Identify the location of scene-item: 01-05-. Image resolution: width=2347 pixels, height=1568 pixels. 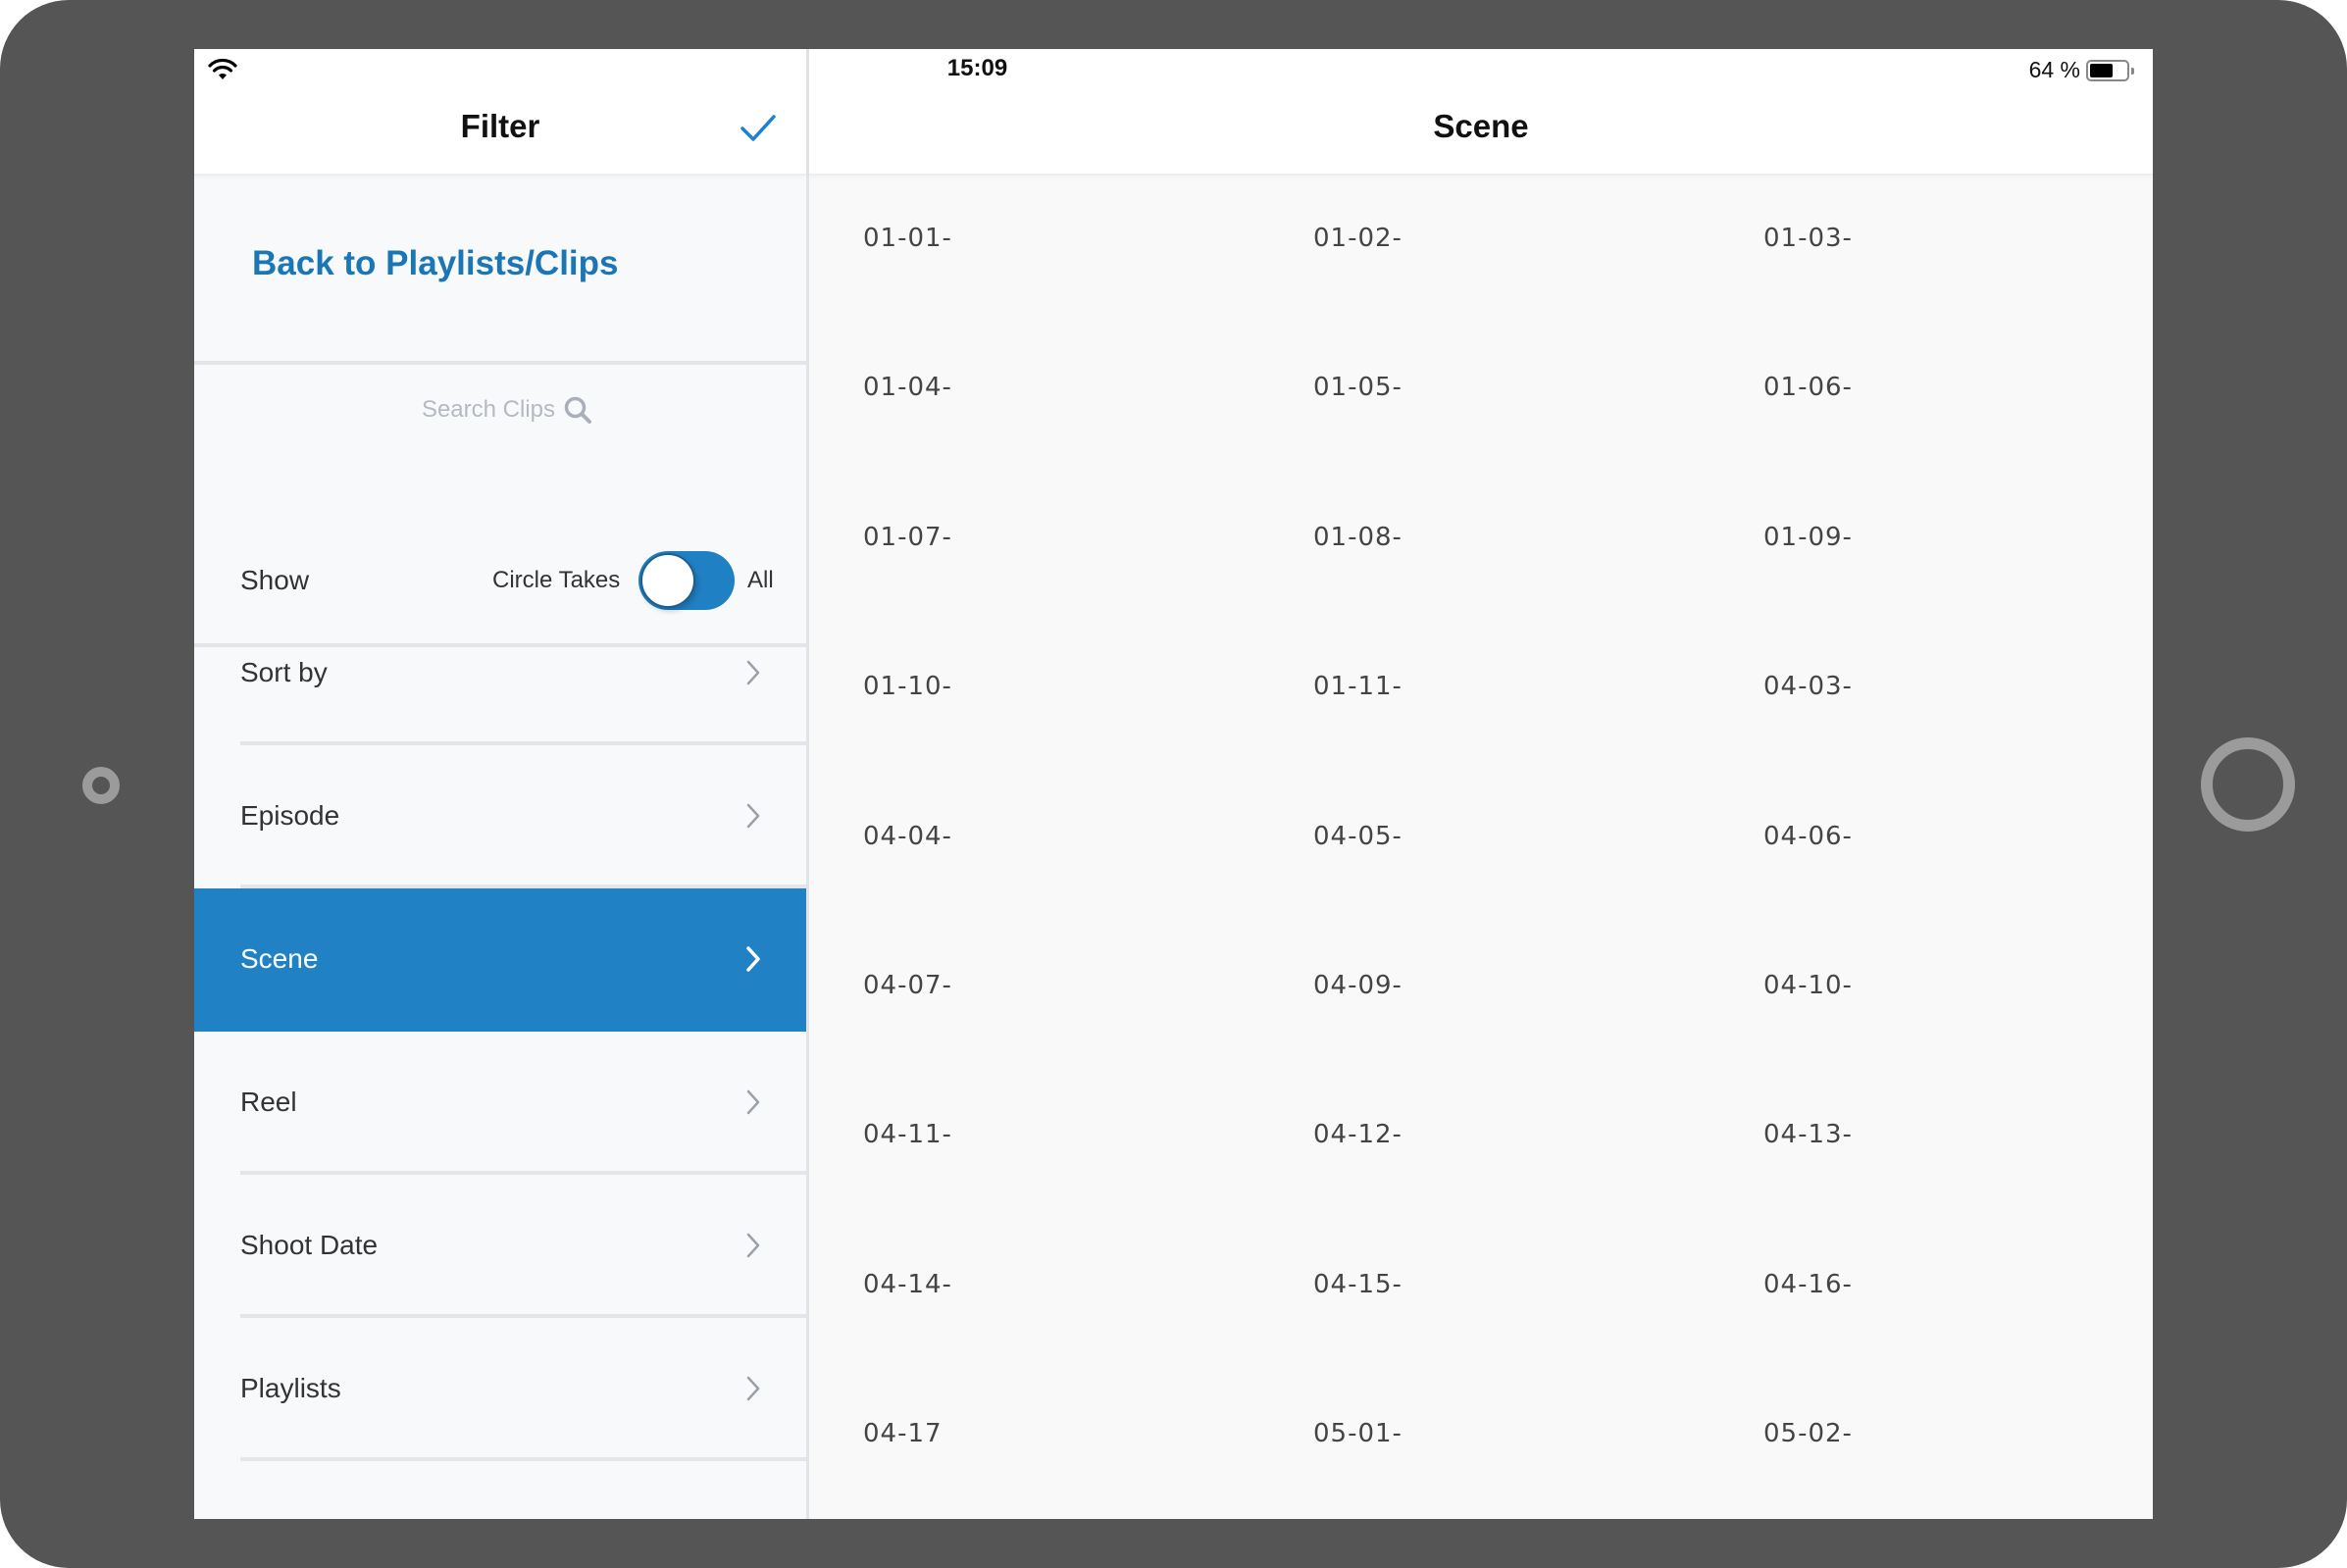
(1538, 392).